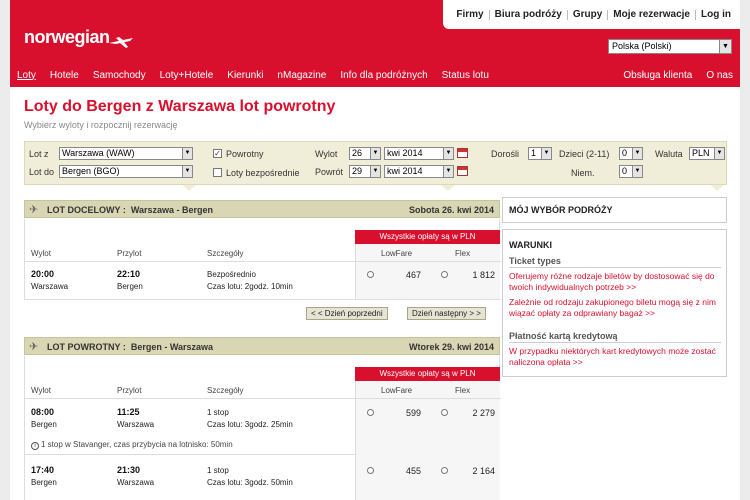 Image resolution: width=750 pixels, height=500 pixels. I want to click on departure-day-select: 26 ▼, so click(365, 153).